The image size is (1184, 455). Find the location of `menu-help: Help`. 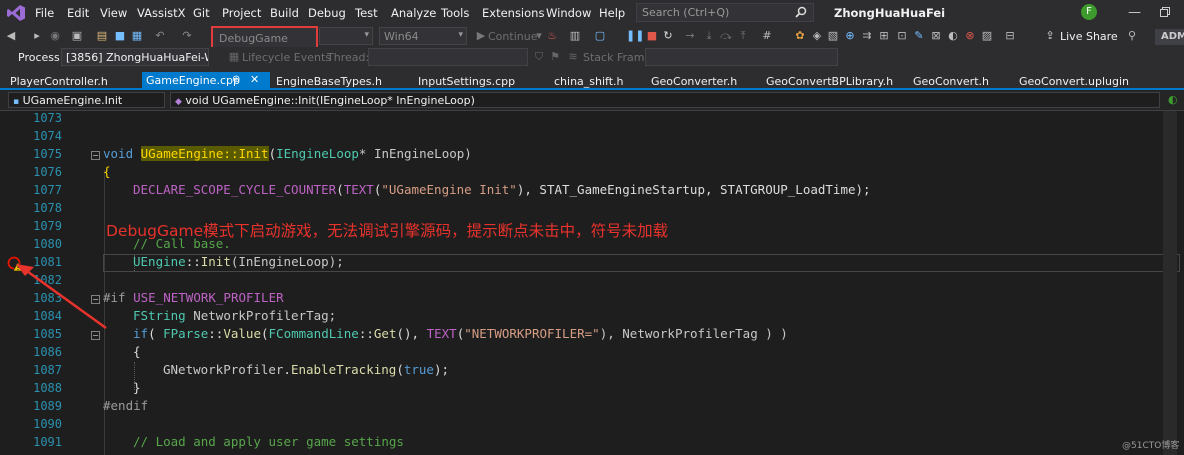

menu-help: Help is located at coordinates (612, 13).